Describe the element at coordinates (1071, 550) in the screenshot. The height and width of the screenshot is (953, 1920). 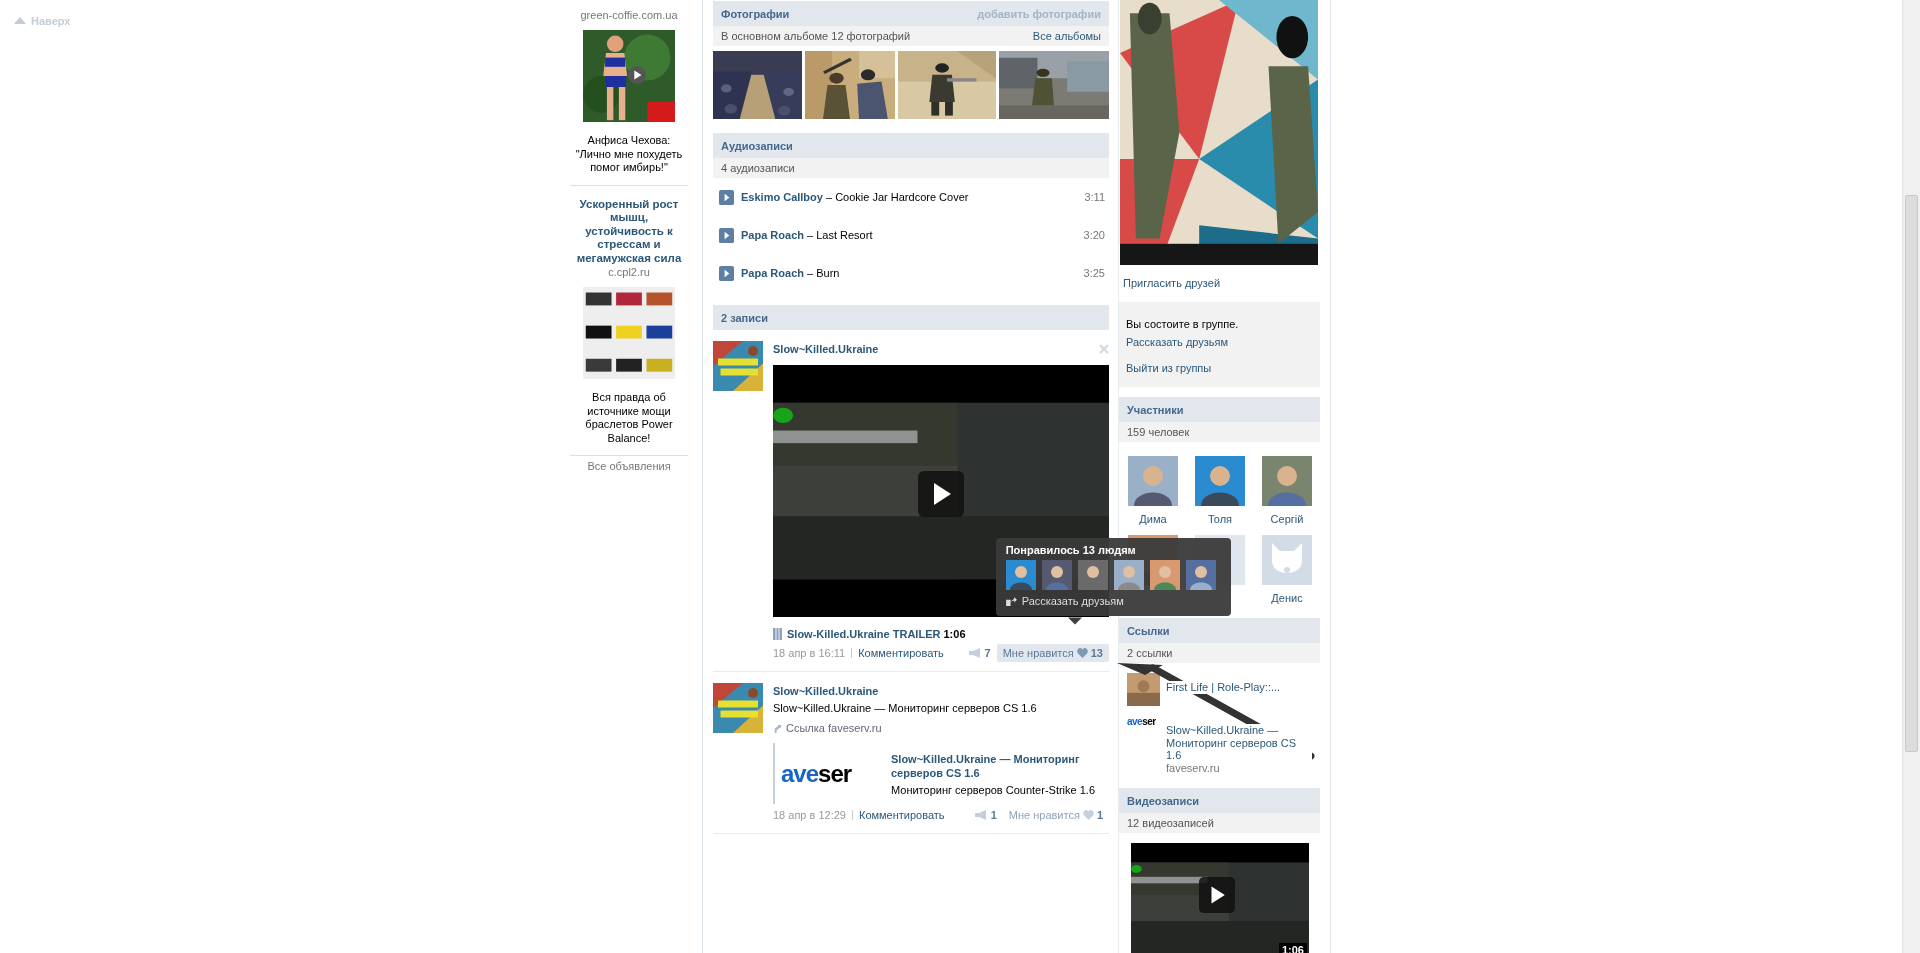
I see `tooltip-title: Понравилось 13 людям` at that location.